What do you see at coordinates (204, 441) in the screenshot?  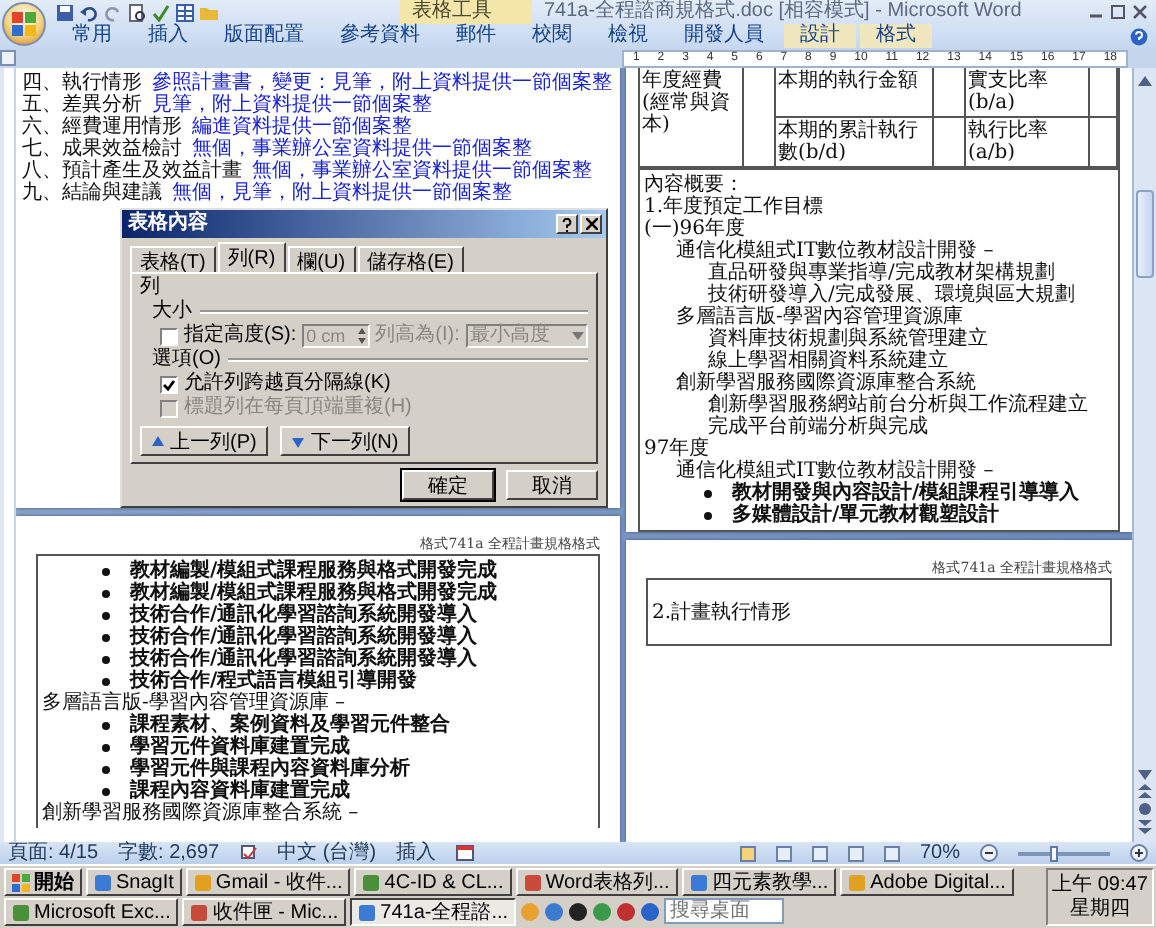 I see `previous-row-button: 上一列(P)` at bounding box center [204, 441].